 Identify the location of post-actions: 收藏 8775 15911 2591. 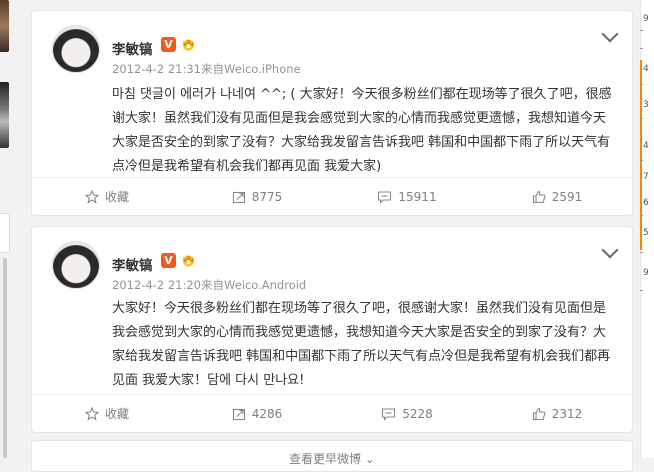
(332, 196).